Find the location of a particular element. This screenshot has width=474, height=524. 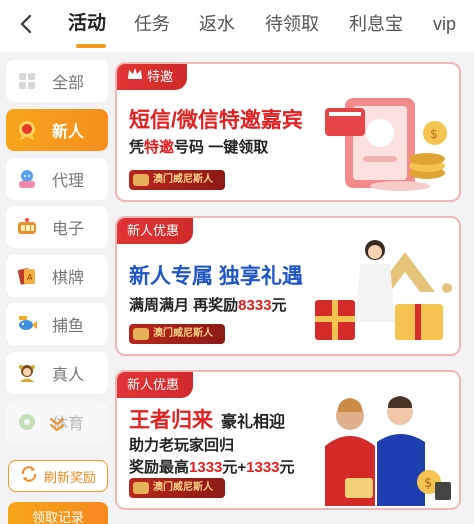

promo-tag: 特邀 is located at coordinates (152, 77).